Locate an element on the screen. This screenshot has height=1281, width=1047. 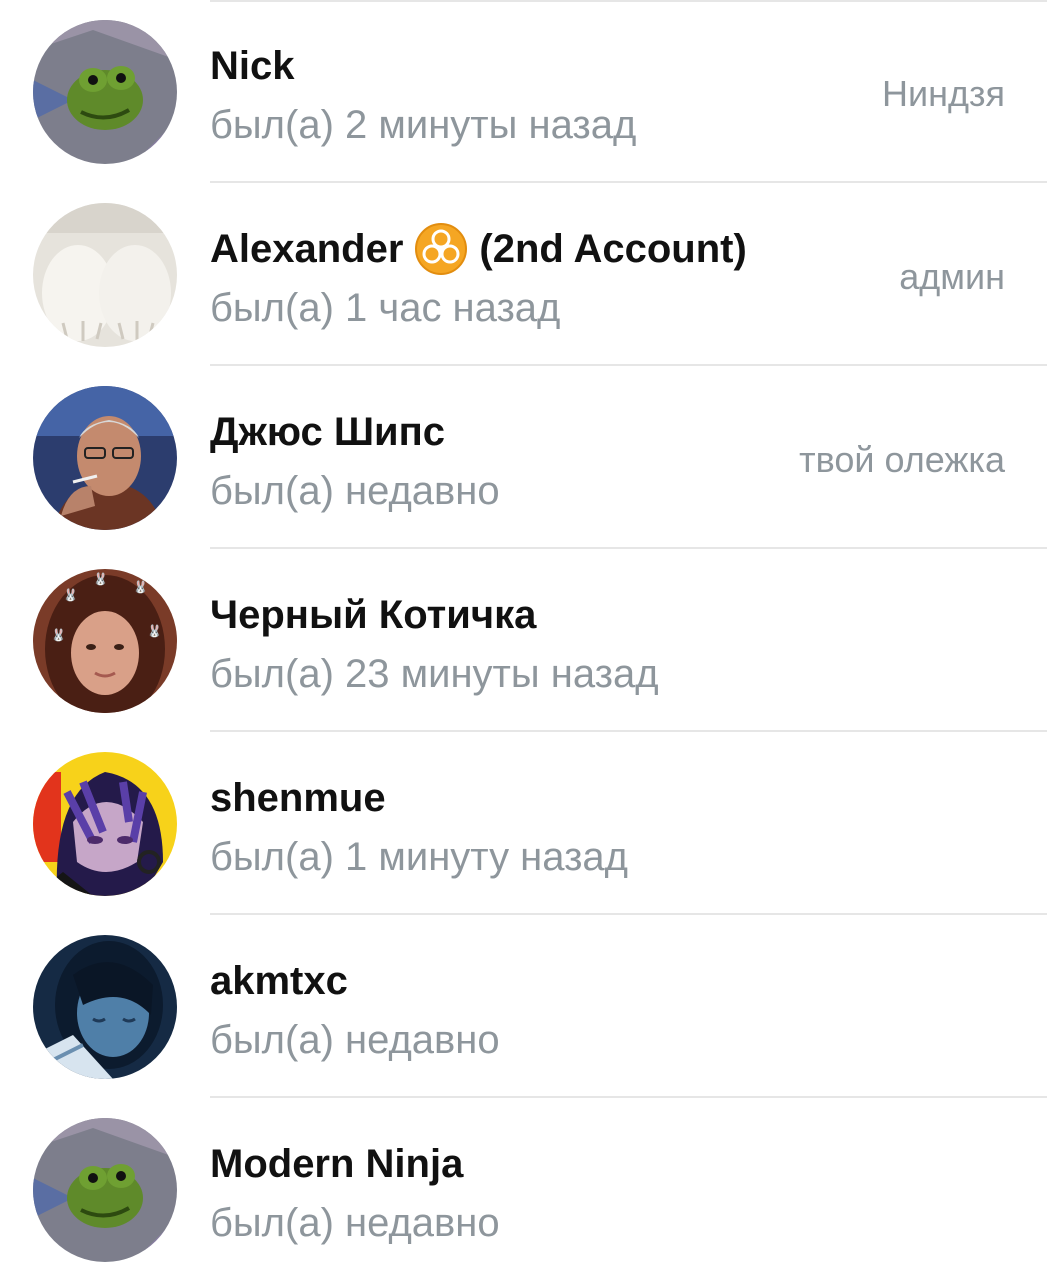
anime-girl-blue-avatar is located at coordinates (105, 1007).